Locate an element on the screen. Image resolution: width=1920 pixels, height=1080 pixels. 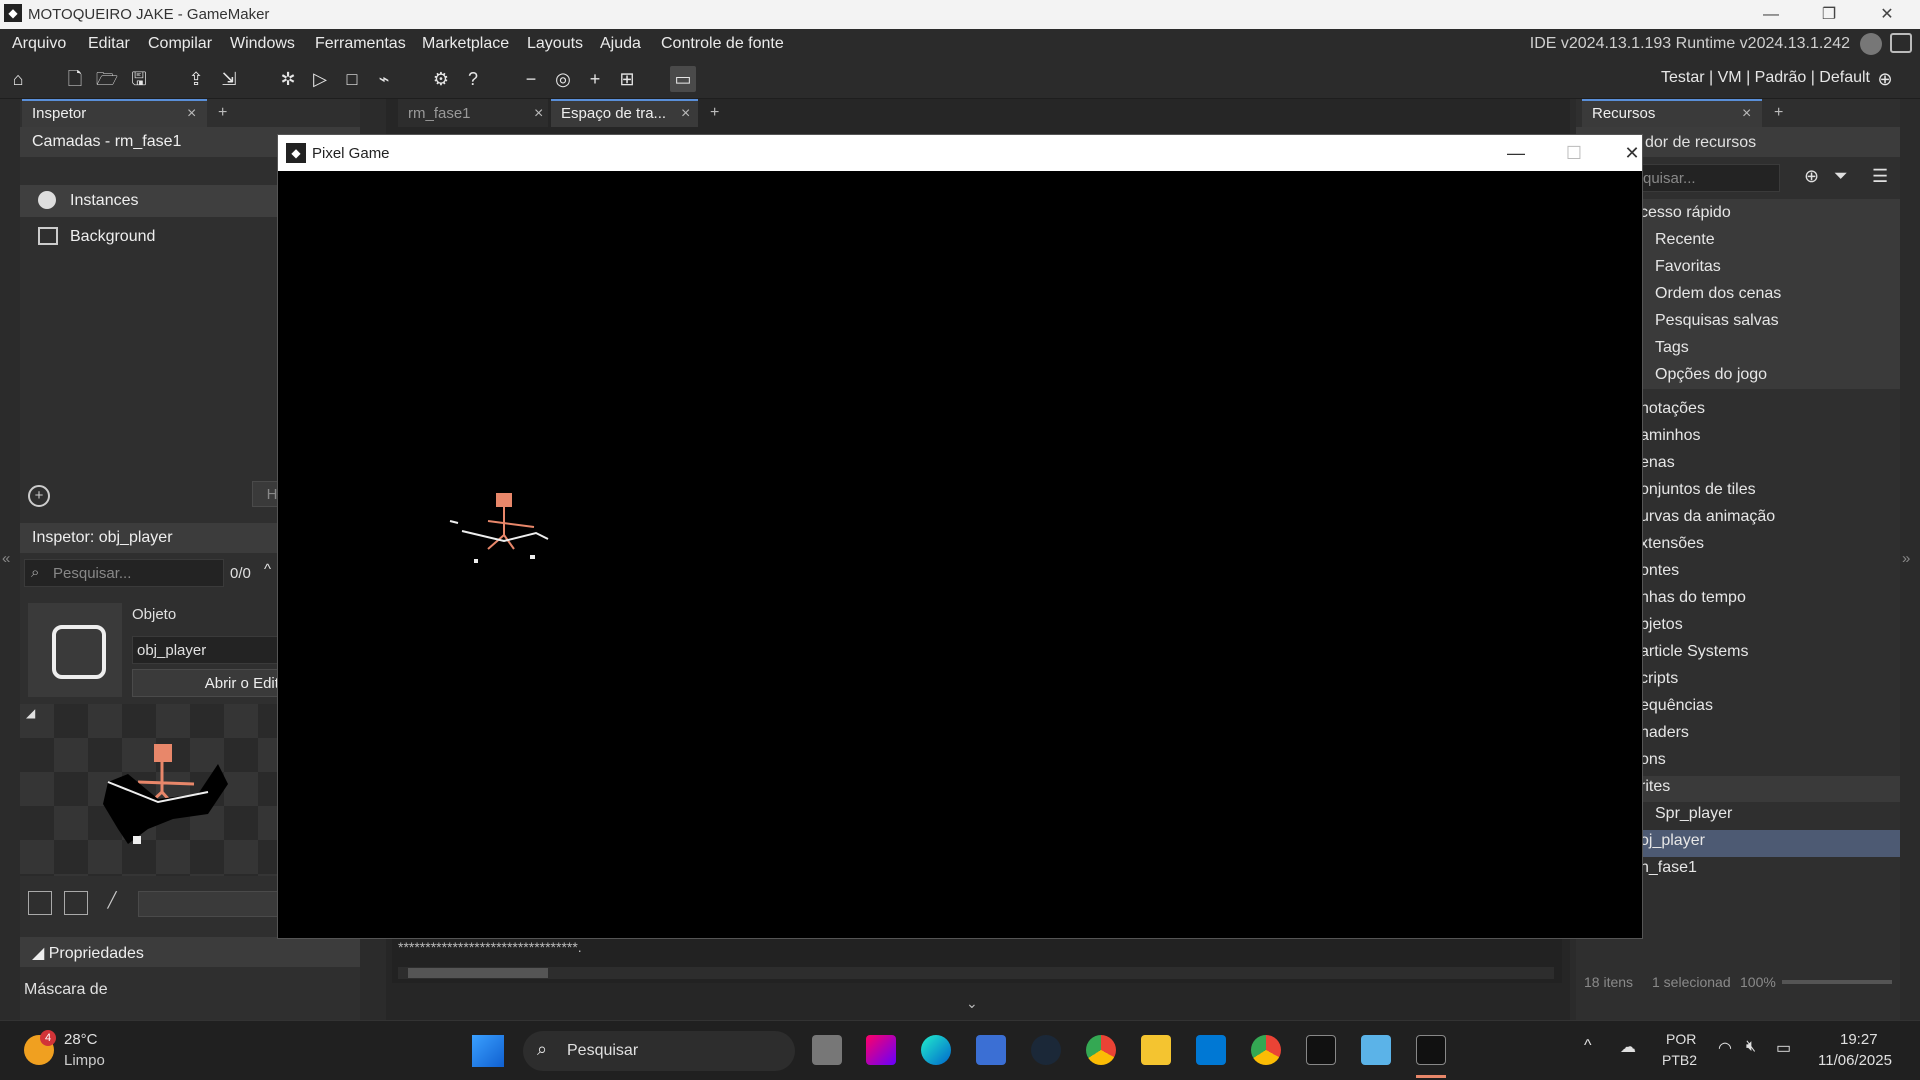
edge-icon is located at coordinates (936, 1050).